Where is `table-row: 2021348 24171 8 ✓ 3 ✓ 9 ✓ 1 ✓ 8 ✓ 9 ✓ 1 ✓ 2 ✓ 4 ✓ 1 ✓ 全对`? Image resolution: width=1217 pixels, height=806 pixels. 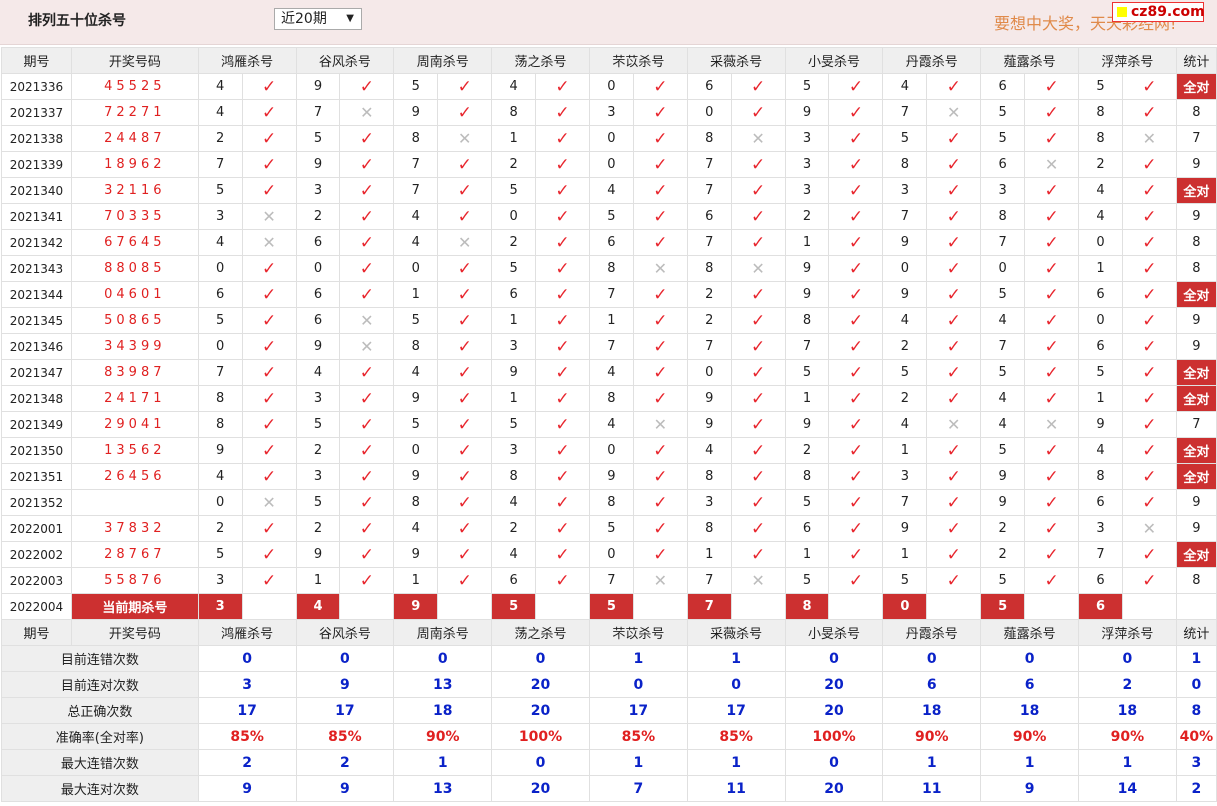 table-row: 2021348 24171 8 ✓ 3 ✓ 9 ✓ 1 ✓ 8 ✓ 9 ✓ 1 ✓ 2 ✓ 4 ✓ 1 ✓ 全对 is located at coordinates (609, 398).